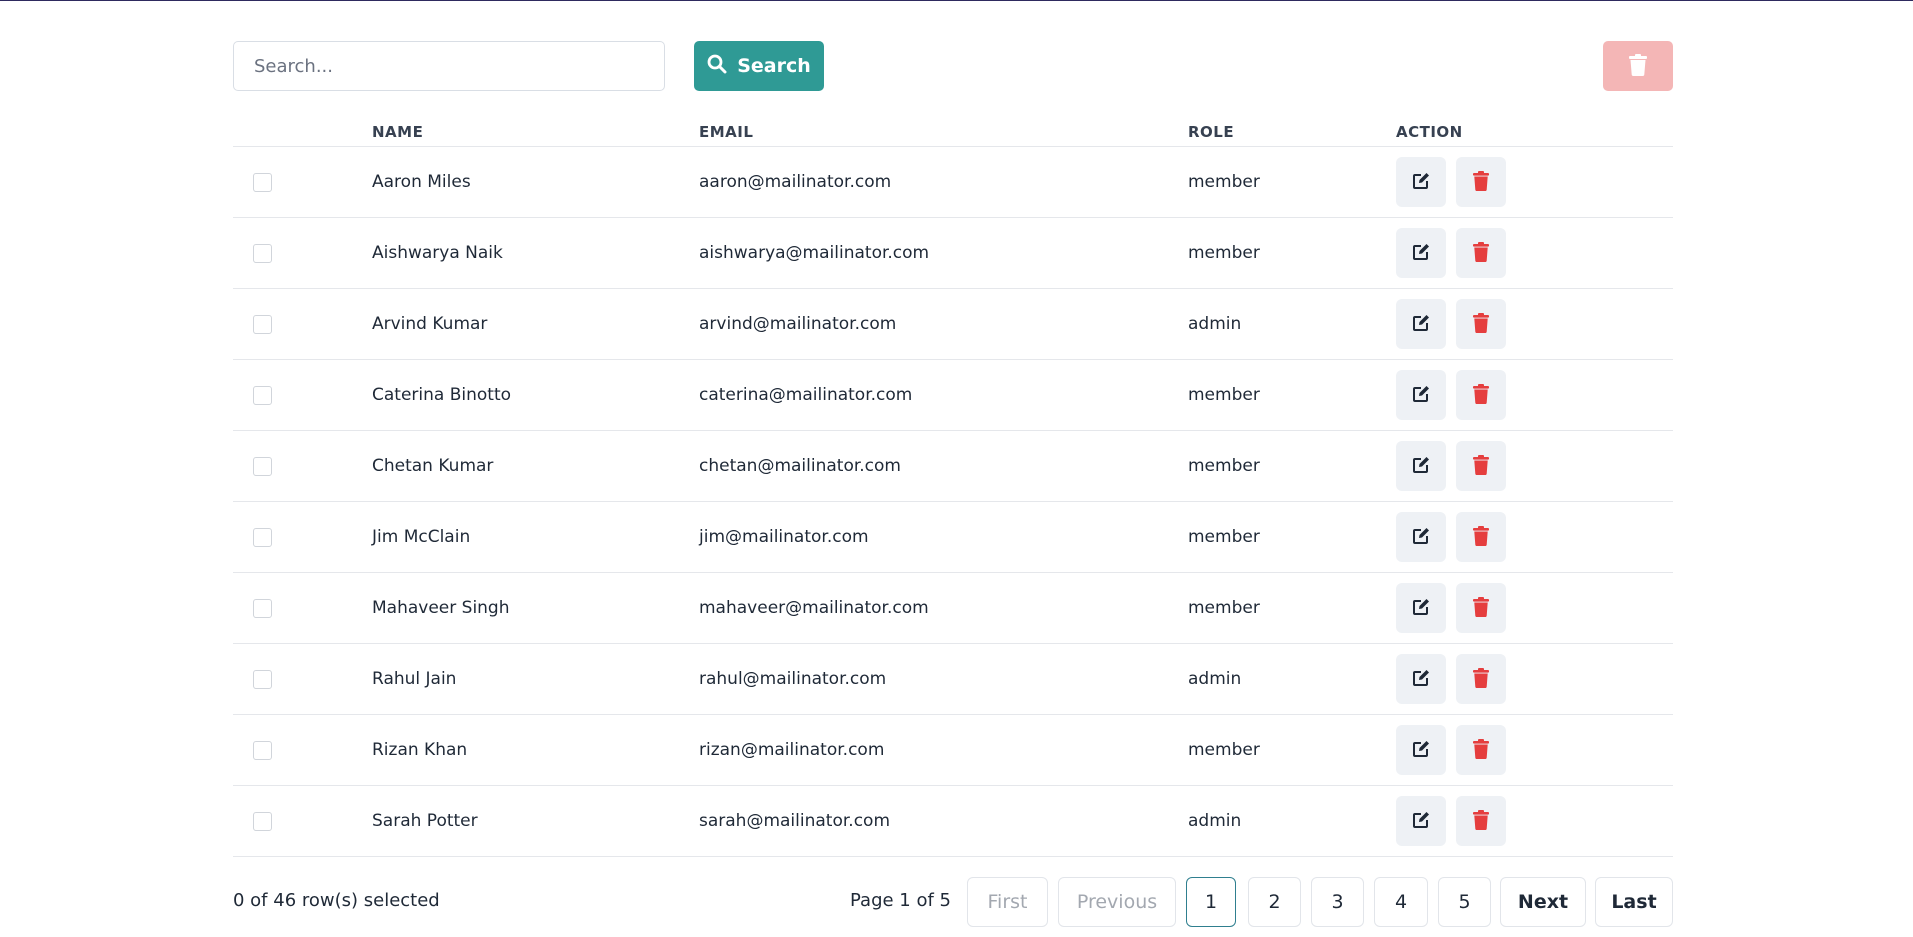 The height and width of the screenshot is (937, 1913). I want to click on first-page-button: First, so click(1007, 902).